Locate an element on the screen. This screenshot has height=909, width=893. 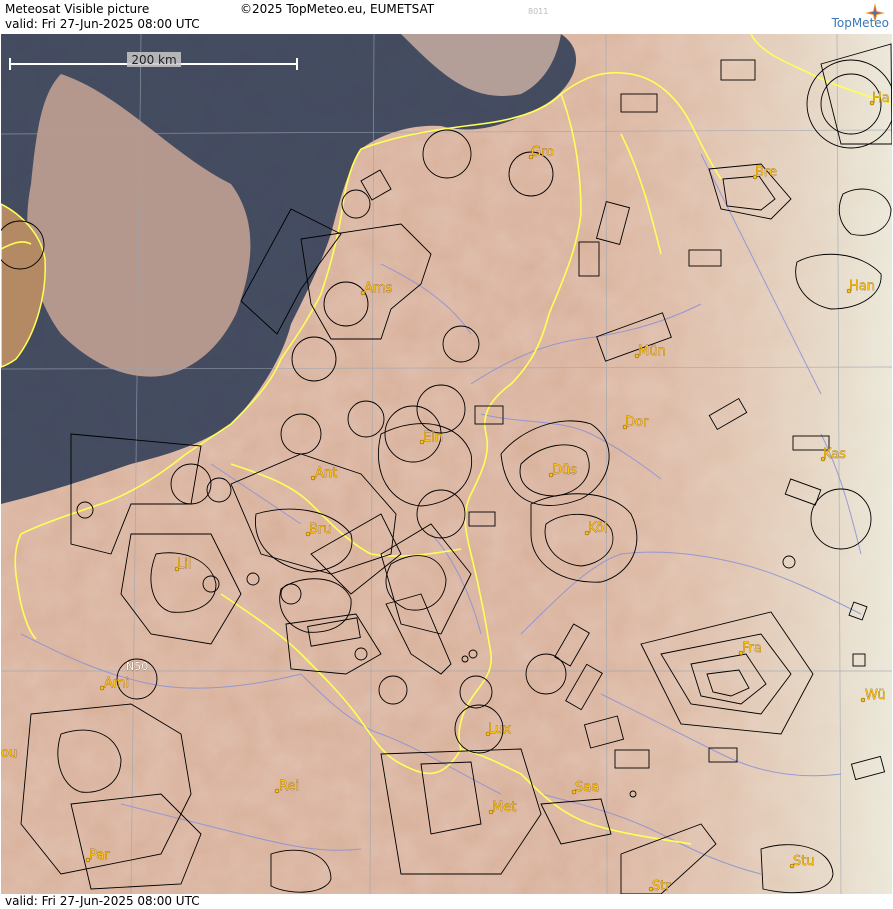
city-label-met: Met is located at coordinates (504, 807).